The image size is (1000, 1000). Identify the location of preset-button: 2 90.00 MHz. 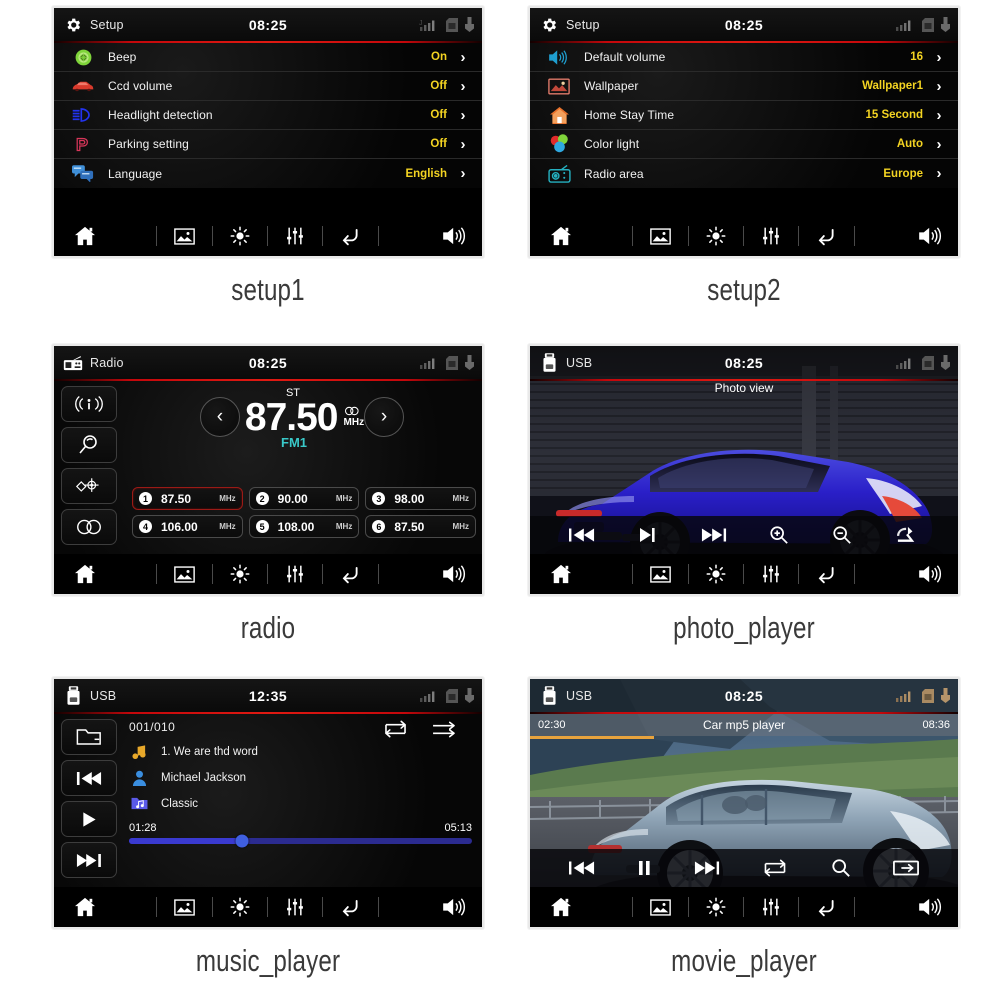
(304, 498).